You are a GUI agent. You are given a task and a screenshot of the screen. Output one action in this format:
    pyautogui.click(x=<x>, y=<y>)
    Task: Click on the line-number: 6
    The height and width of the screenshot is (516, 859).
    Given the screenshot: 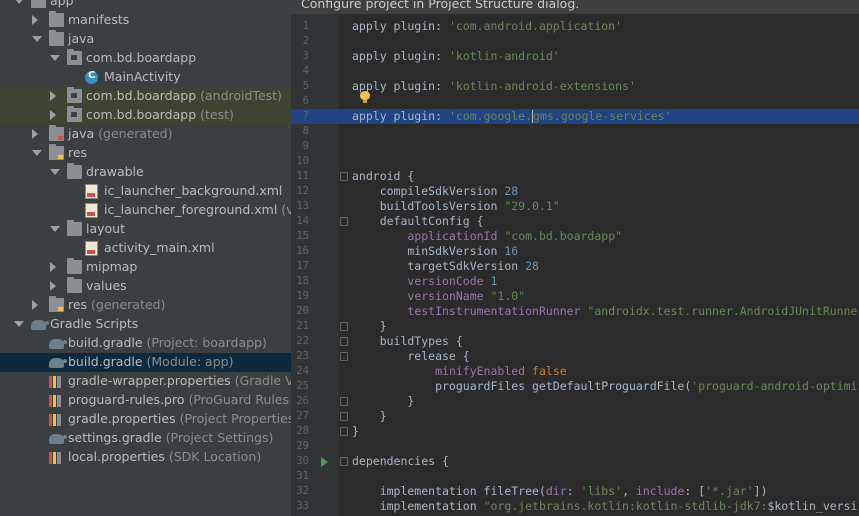 What is the action you would take?
    pyautogui.click(x=305, y=101)
    